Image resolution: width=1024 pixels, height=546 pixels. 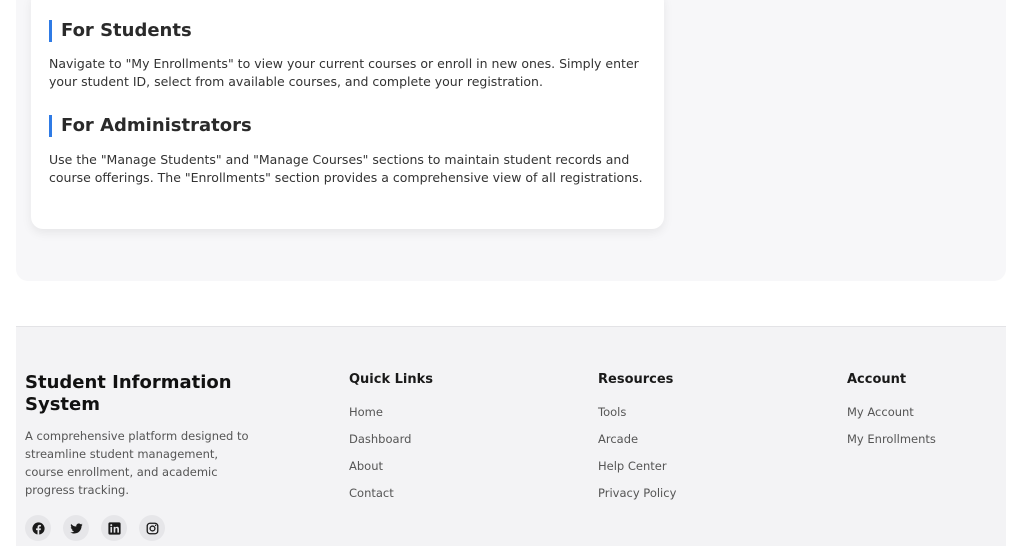 What do you see at coordinates (152, 528) in the screenshot?
I see `instagram-icon` at bounding box center [152, 528].